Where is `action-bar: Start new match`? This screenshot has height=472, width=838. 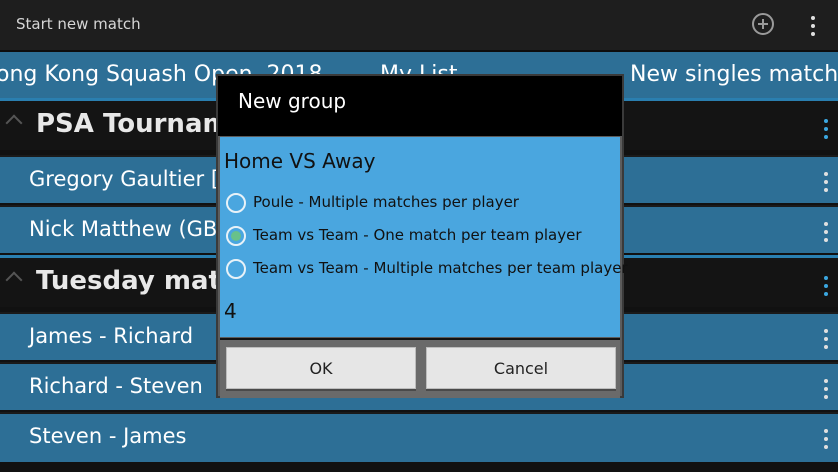
action-bar: Start new match is located at coordinates (419, 26).